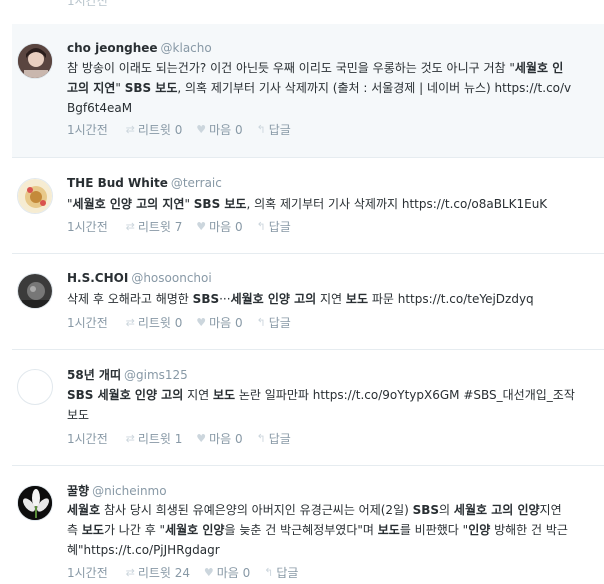 This screenshot has height=584, width=604. Describe the element at coordinates (129, 491) in the screenshot. I see `user-handle: @nicheinmo` at that location.